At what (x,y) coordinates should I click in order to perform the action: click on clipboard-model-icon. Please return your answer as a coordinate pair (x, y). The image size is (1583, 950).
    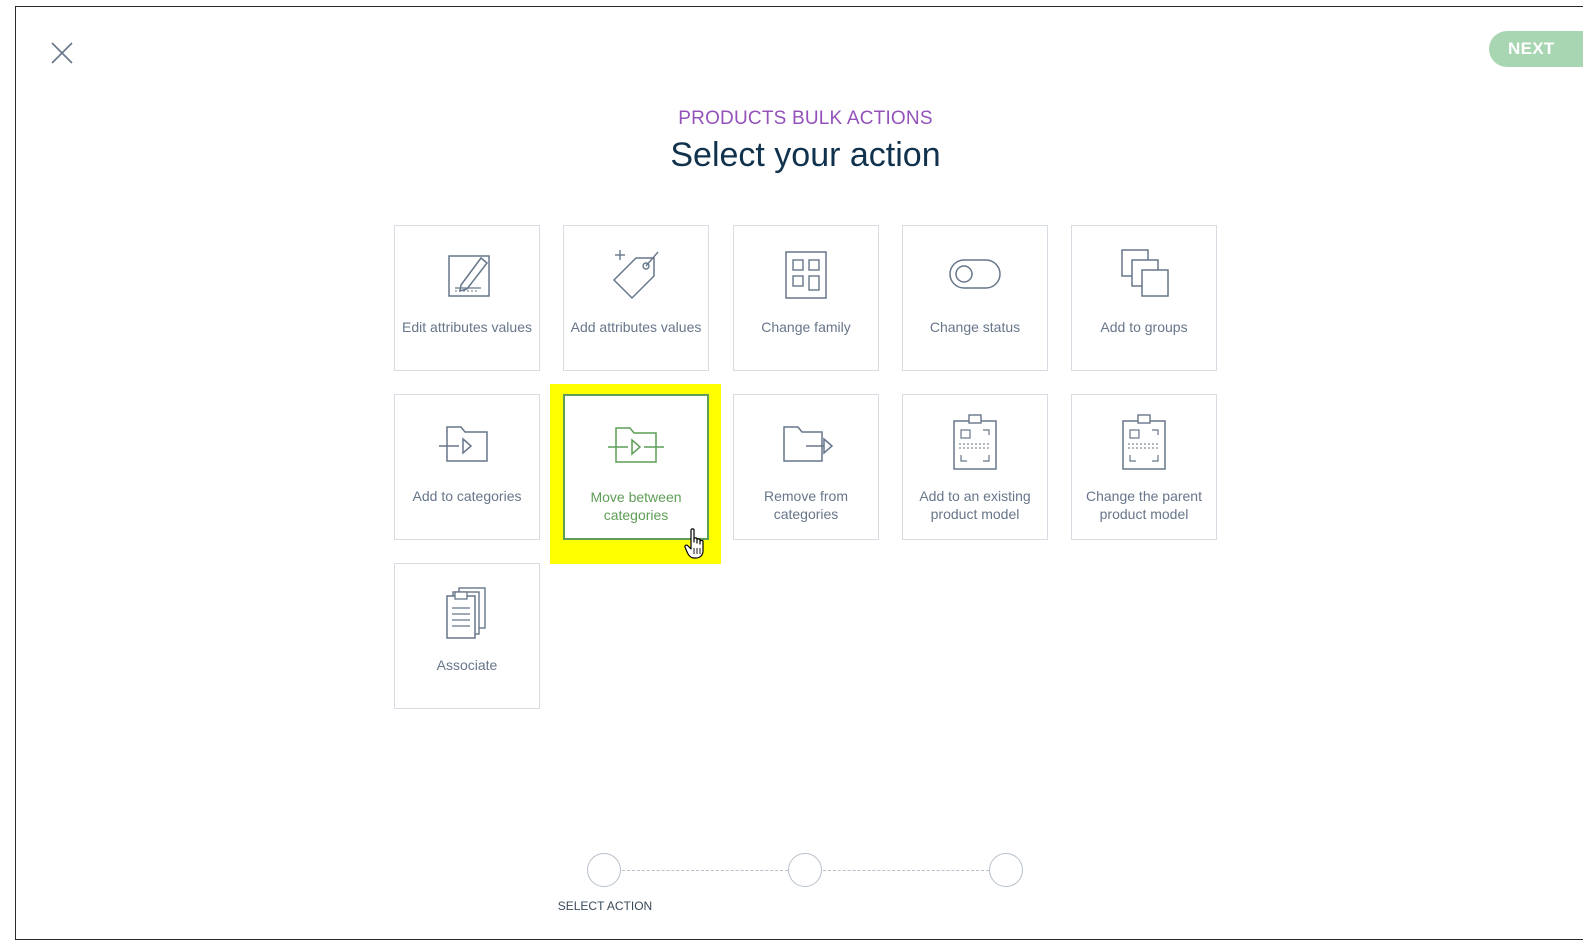
    Looking at the image, I should click on (975, 442).